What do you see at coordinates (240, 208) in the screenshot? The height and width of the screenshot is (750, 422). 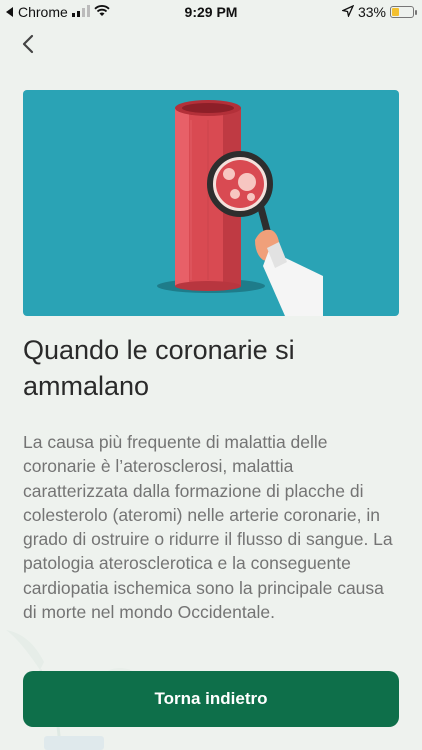 I see `artery-magnifier-illustration` at bounding box center [240, 208].